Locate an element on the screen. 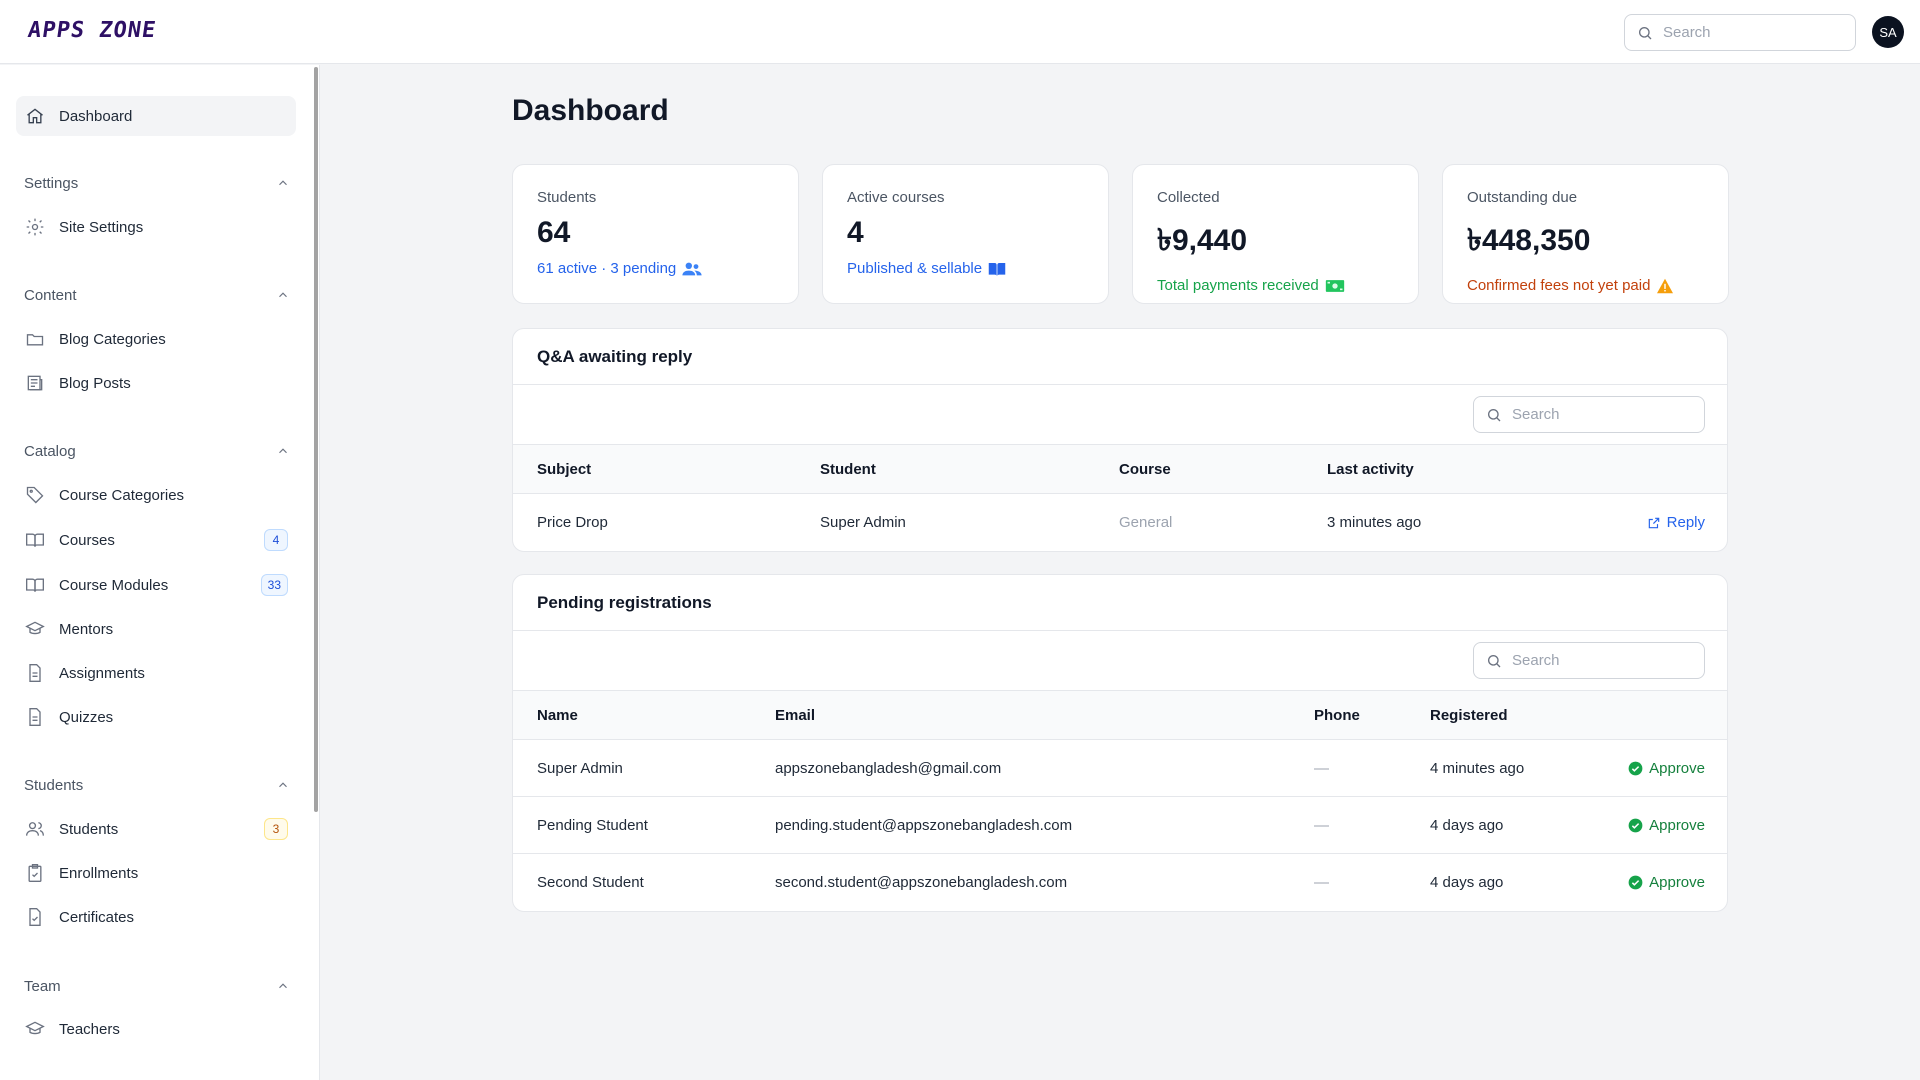  group-label: Team is located at coordinates (42, 986).